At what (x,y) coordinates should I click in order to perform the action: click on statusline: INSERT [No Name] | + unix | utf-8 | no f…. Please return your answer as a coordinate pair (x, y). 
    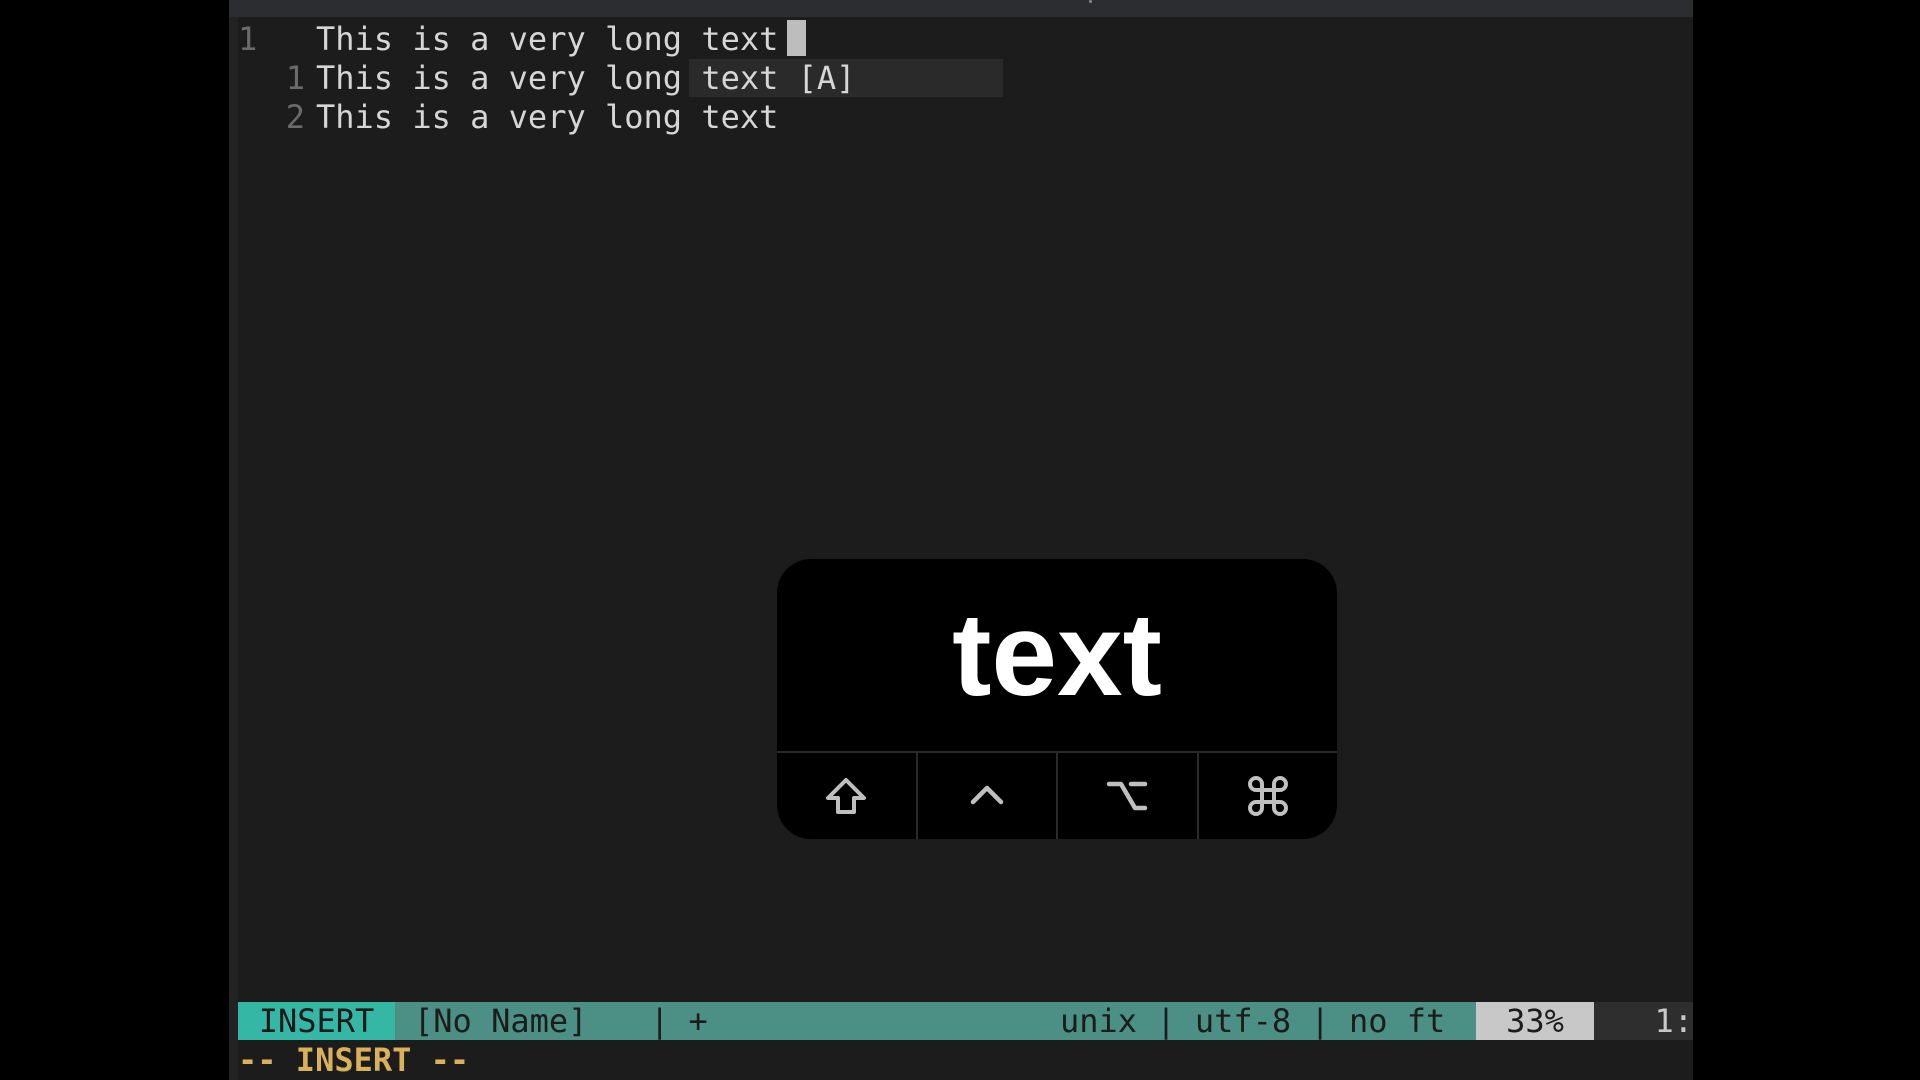
    Looking at the image, I should click on (965, 1021).